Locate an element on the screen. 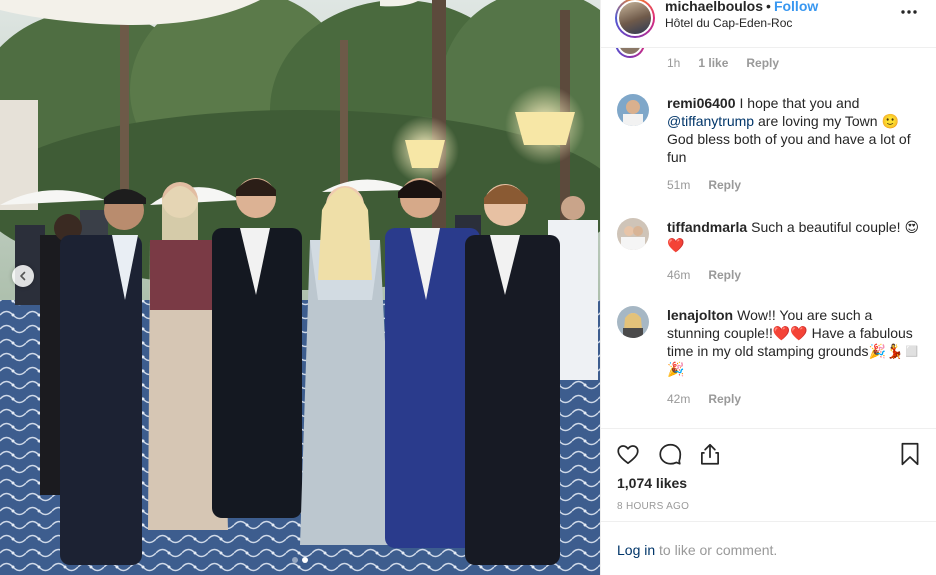 The image size is (936, 575). login-prompt-text: Log in to like or comment. is located at coordinates (697, 550).